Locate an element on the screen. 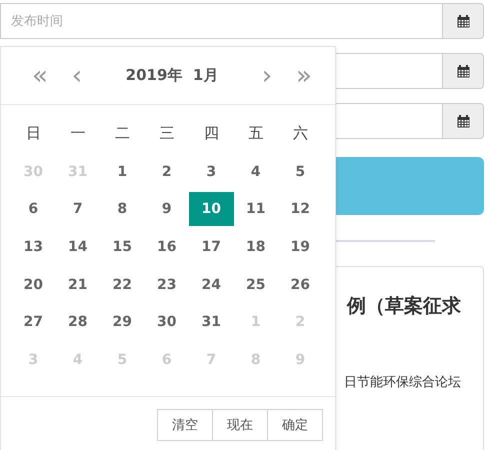  day-cell: 2 is located at coordinates (166, 171).